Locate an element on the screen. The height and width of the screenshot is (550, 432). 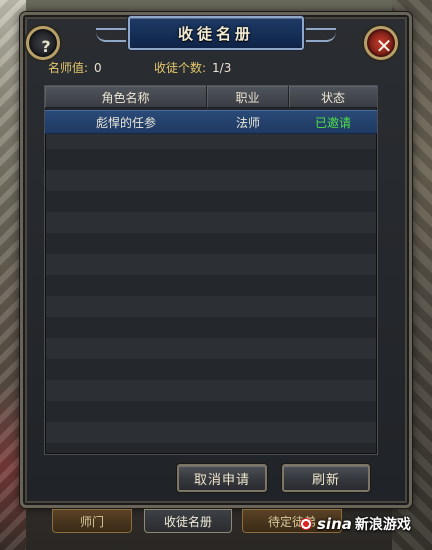
sina-logo-icon is located at coordinates (306, 524).